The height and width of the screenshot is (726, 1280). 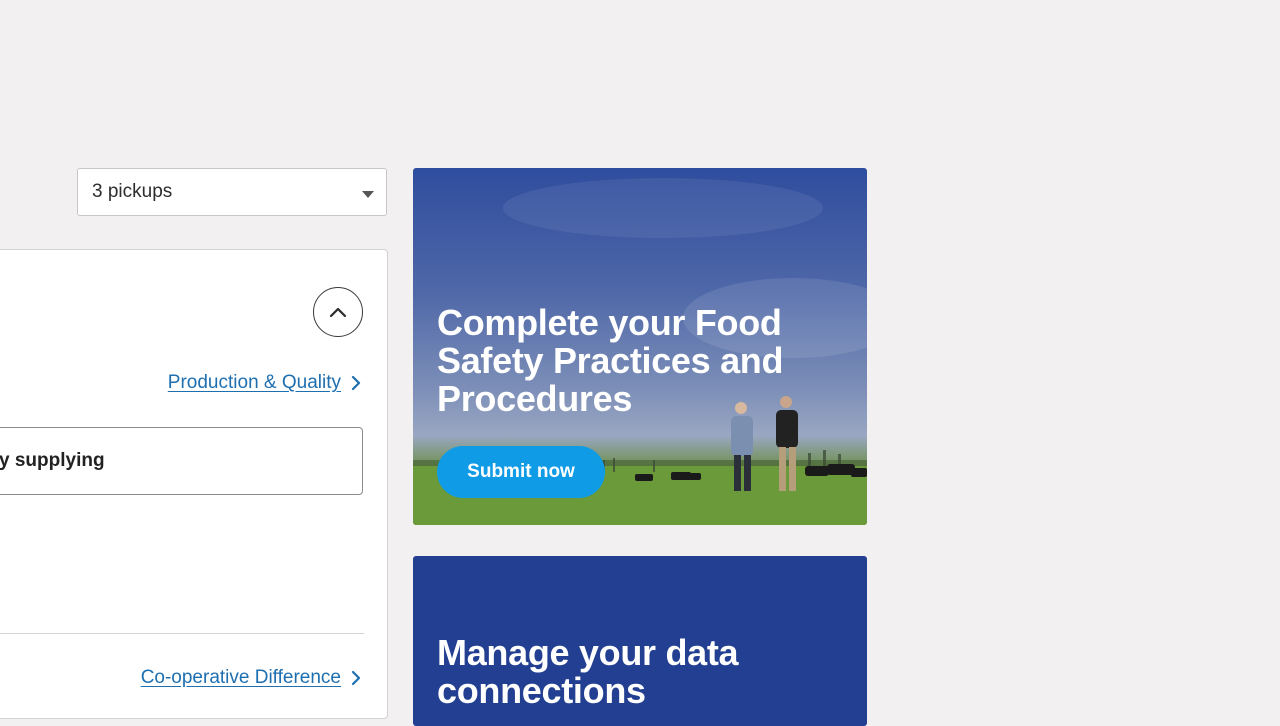 I want to click on collapse-button, so click(x=338, y=312).